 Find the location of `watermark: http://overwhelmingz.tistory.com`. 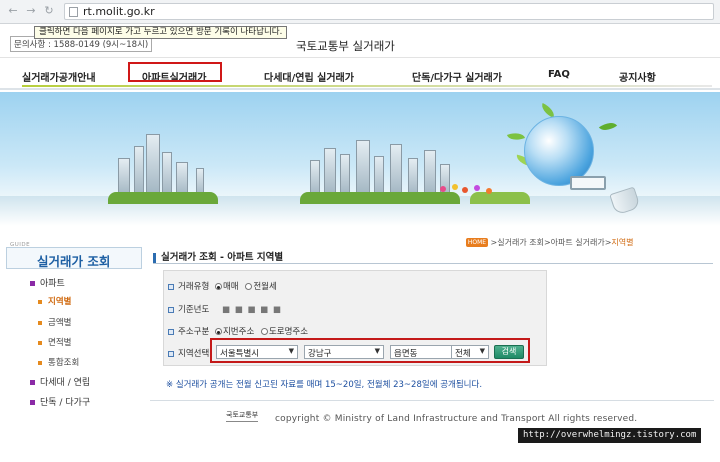

watermark: http://overwhelmingz.tistory.com is located at coordinates (610, 435).